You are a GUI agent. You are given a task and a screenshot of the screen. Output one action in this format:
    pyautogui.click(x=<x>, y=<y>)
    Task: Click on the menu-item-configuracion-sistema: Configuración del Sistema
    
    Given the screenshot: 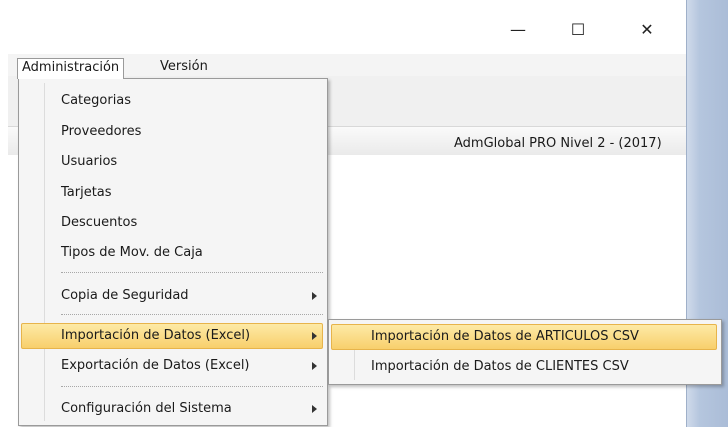 What is the action you would take?
    pyautogui.click(x=172, y=409)
    